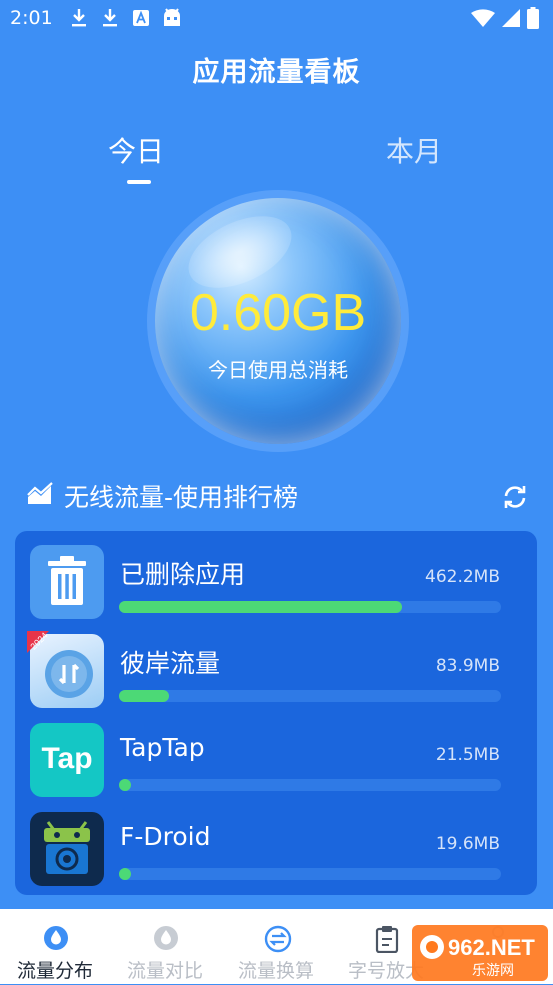  I want to click on nav-label: 流量对比, so click(164, 971).